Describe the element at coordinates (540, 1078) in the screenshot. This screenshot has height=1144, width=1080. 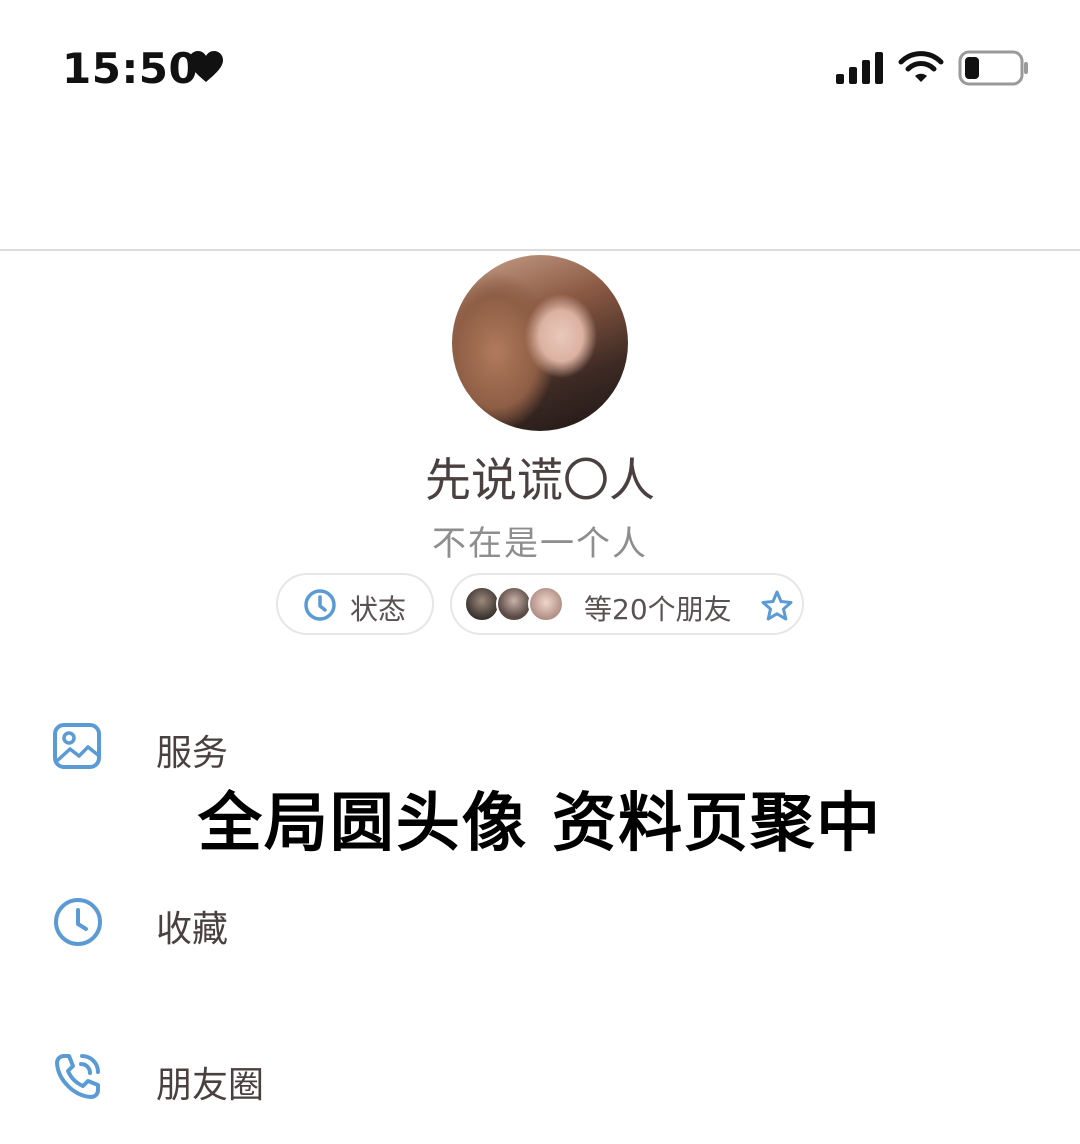
I see `menu-item-moments: 朋友圈` at that location.